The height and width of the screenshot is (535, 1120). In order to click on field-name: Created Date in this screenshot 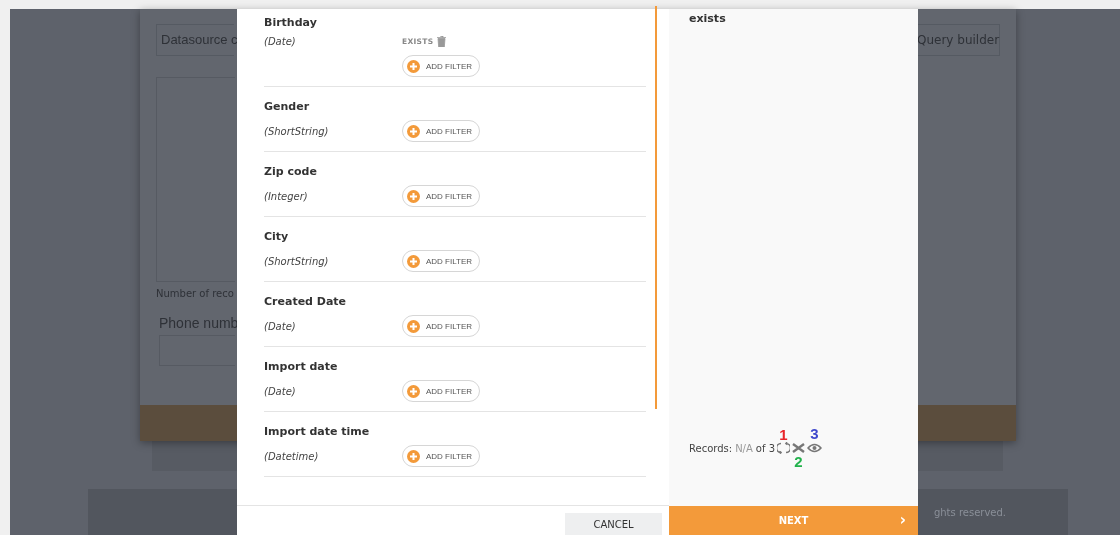, I will do `click(305, 301)`.